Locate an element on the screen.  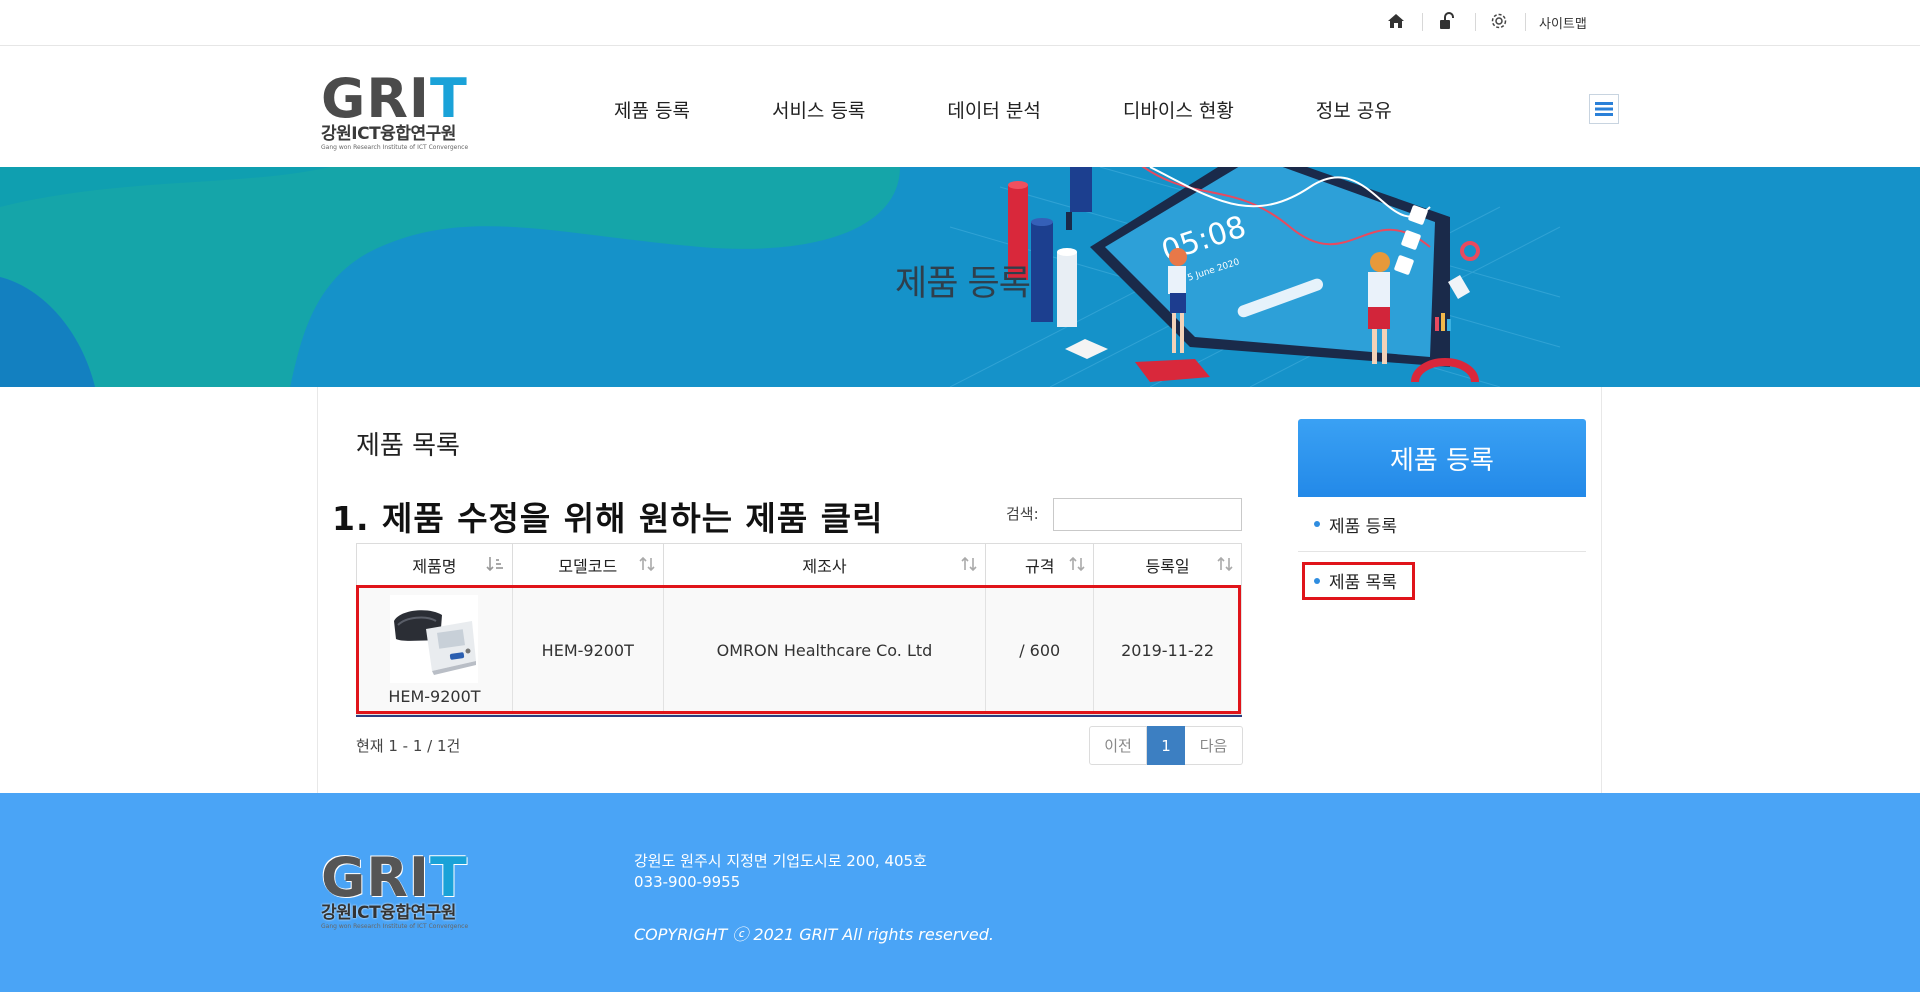
product-name: HEM-9200T is located at coordinates (434, 696).